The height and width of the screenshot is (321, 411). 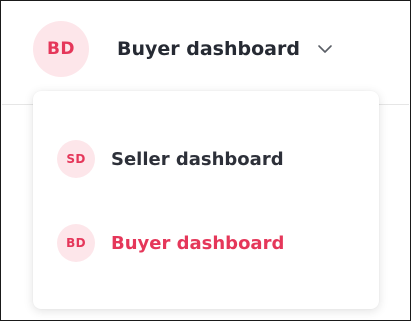 I want to click on seller-dashboard-label: Seller dashboard, so click(x=197, y=159).